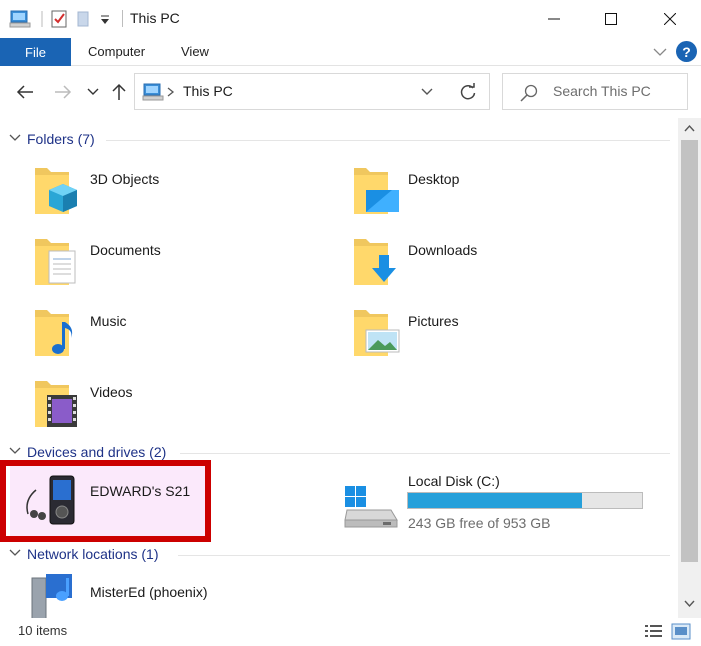 The height and width of the screenshot is (646, 701). I want to click on desktop-folder-icon, so click(376, 191).